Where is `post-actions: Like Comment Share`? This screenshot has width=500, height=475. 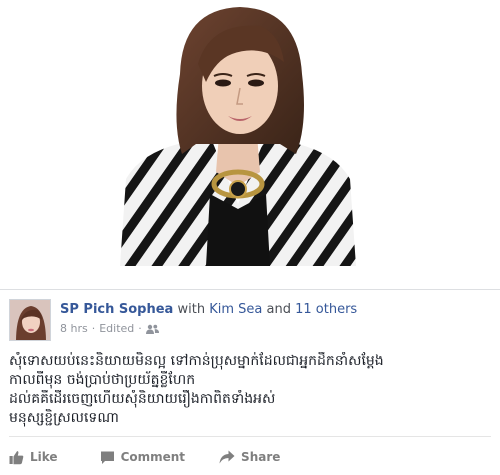
post-actions: Like Comment Share is located at coordinates (155, 457).